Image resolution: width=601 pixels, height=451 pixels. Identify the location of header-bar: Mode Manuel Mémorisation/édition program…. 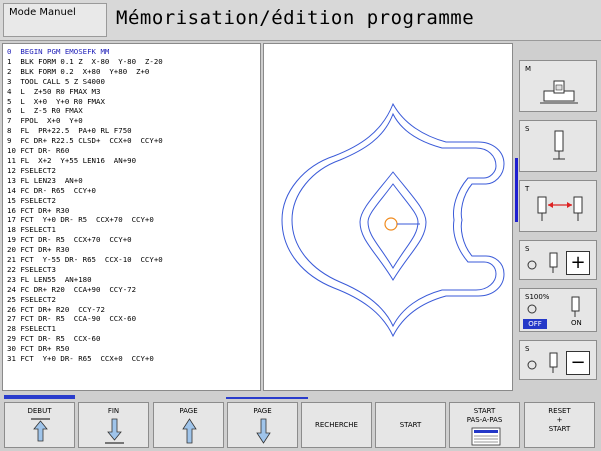
(300, 20).